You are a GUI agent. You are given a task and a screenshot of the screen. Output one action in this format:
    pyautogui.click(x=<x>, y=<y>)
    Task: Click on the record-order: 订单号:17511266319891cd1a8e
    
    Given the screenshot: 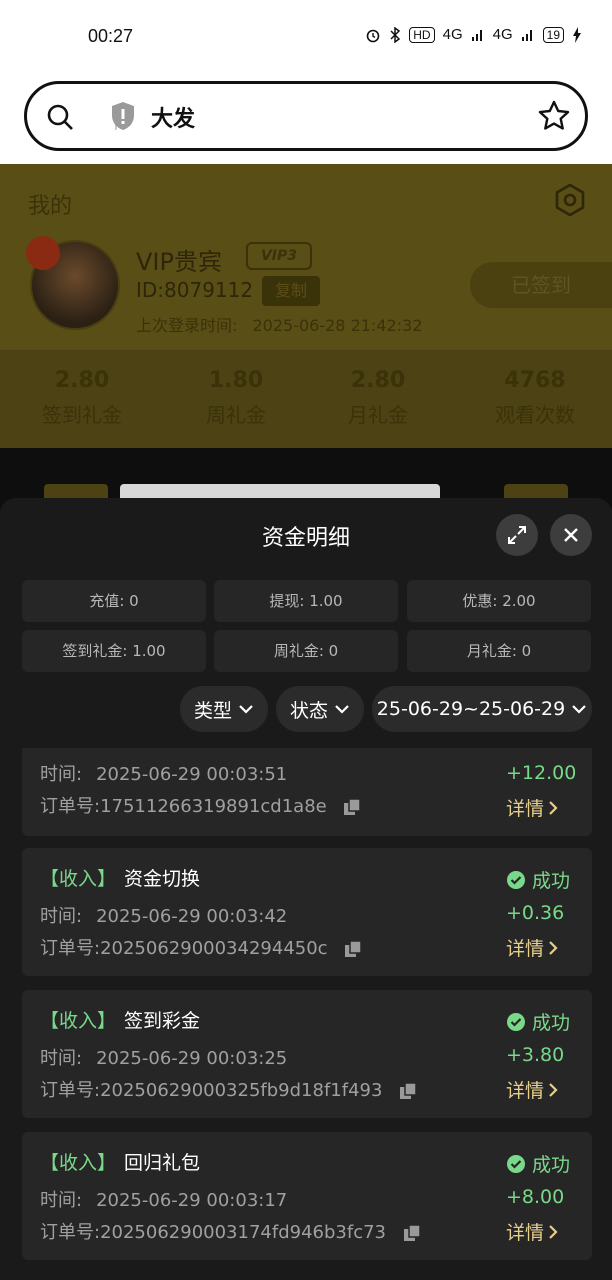 What is the action you would take?
    pyautogui.click(x=201, y=805)
    